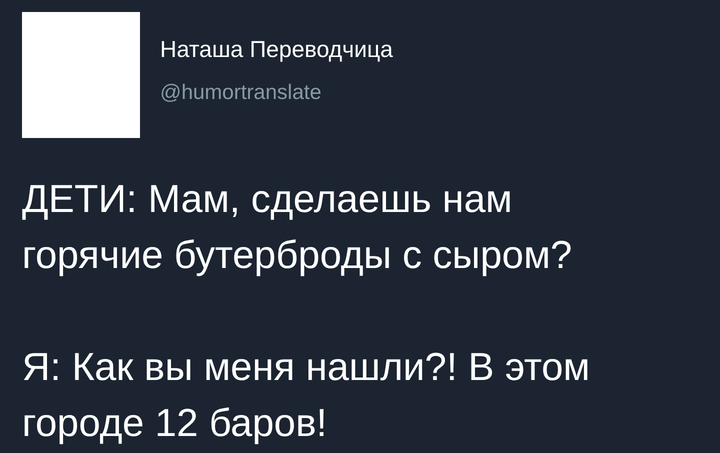 This screenshot has width=720, height=453. Describe the element at coordinates (241, 93) in the screenshot. I see `author-handle: @humortranslate` at that location.